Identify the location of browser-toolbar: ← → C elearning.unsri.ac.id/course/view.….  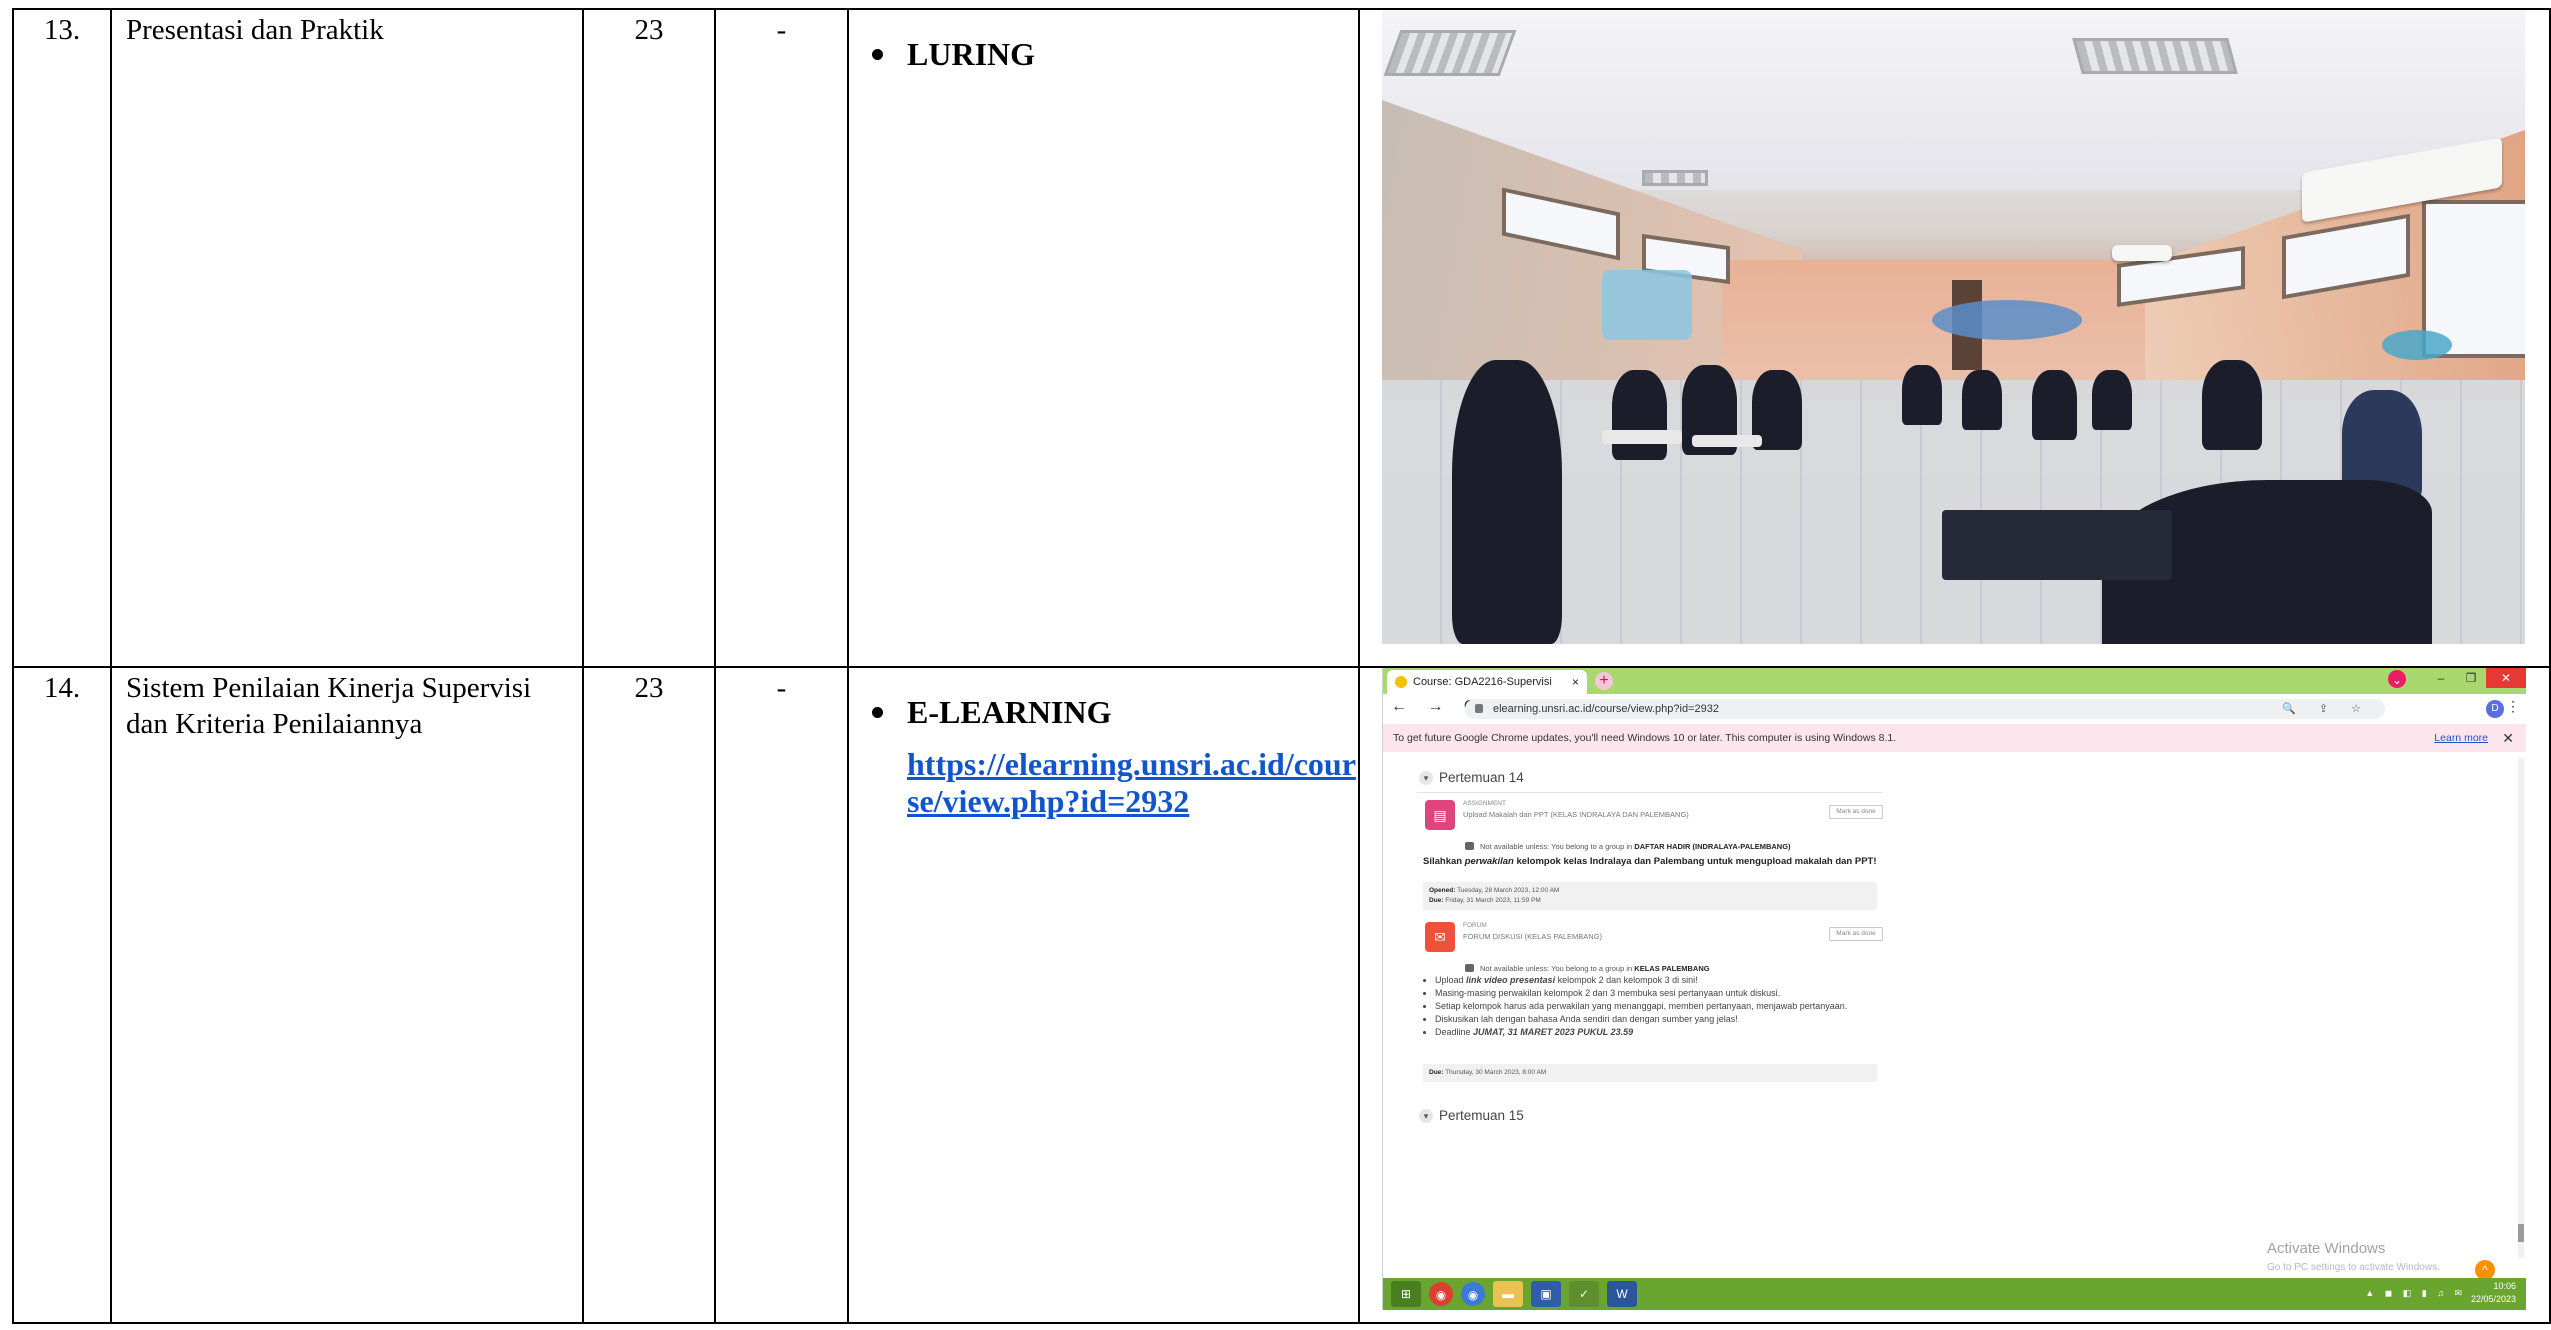
(1954, 709).